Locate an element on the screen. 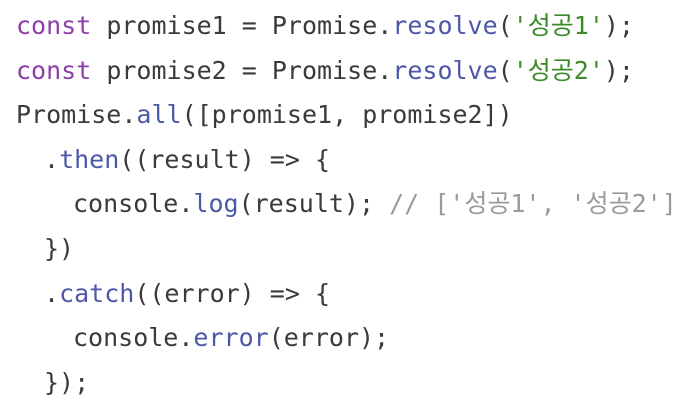 This screenshot has height=413, width=677. call-args: ([promise1, promise2]) is located at coordinates (347, 115).